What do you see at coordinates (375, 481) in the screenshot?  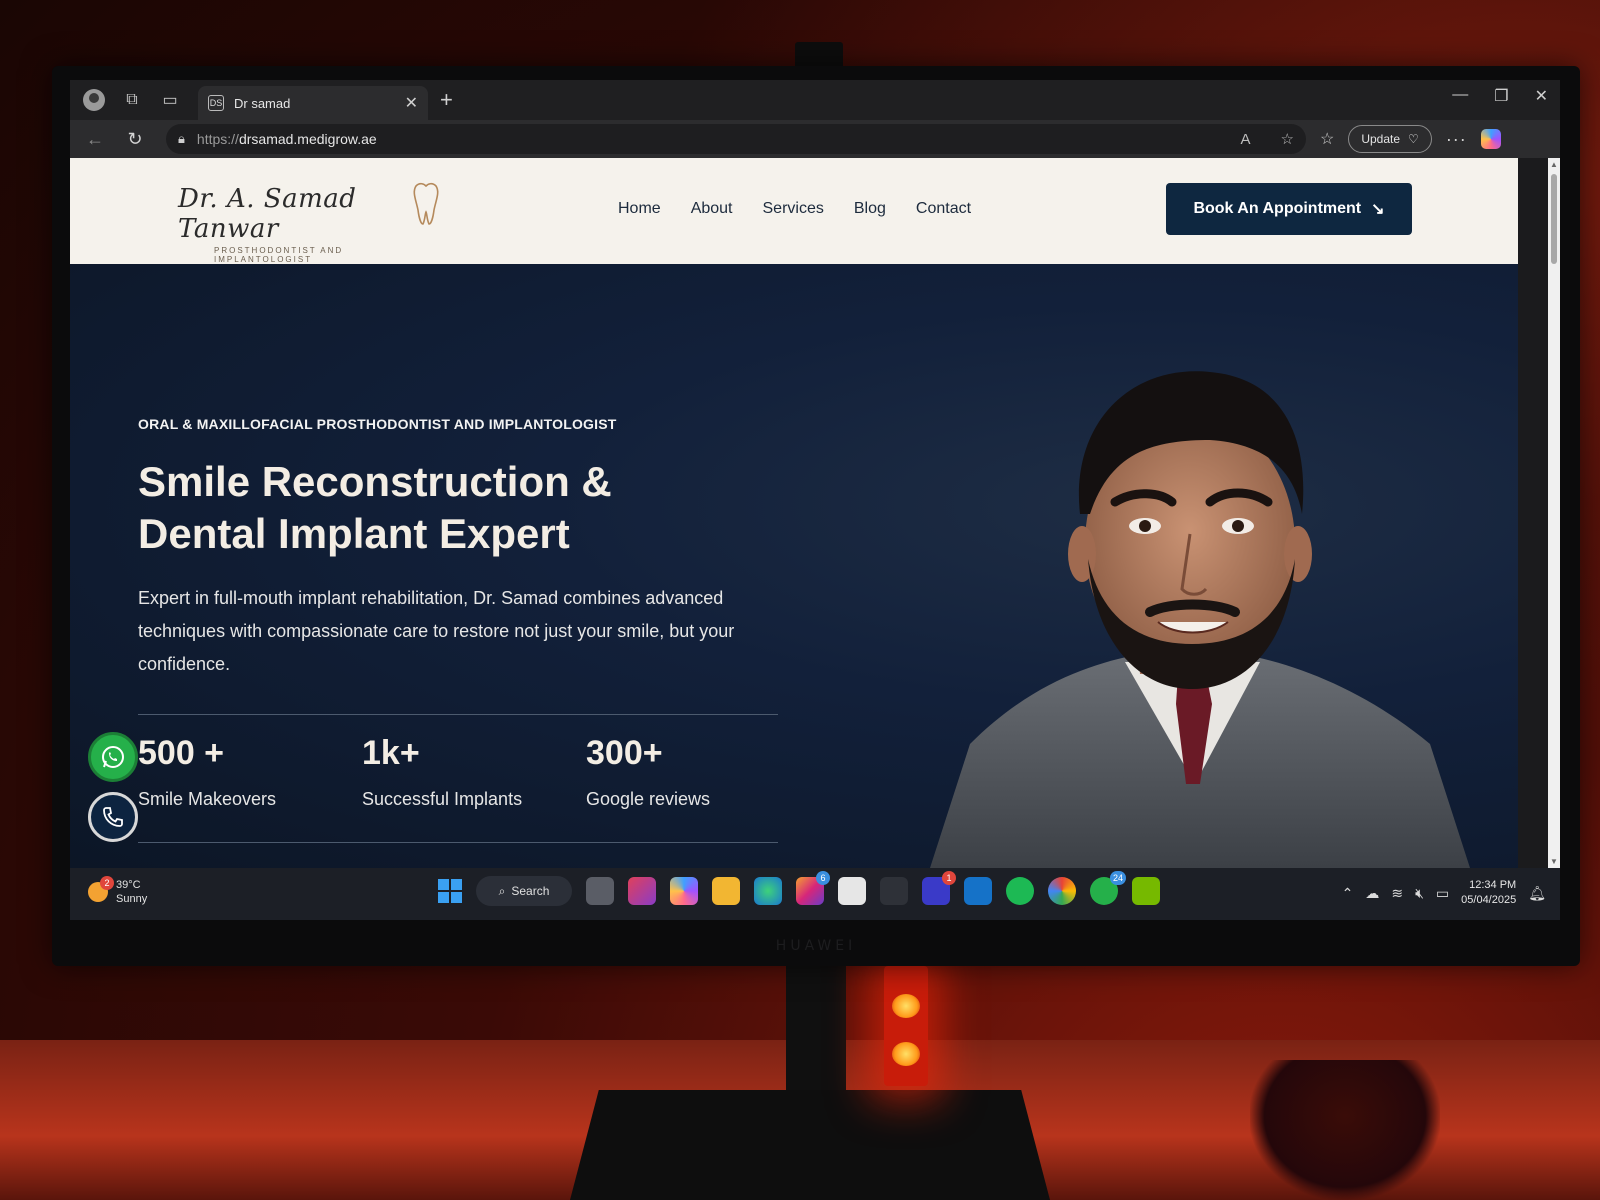 I see `headline-line-1: Smile Reconstruction &` at bounding box center [375, 481].